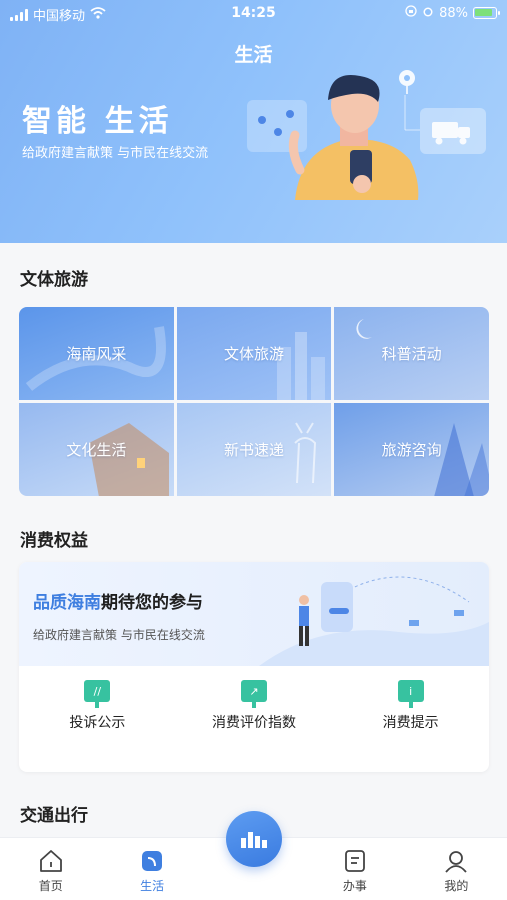  I want to click on service-label: 投诉公示, so click(97, 723).